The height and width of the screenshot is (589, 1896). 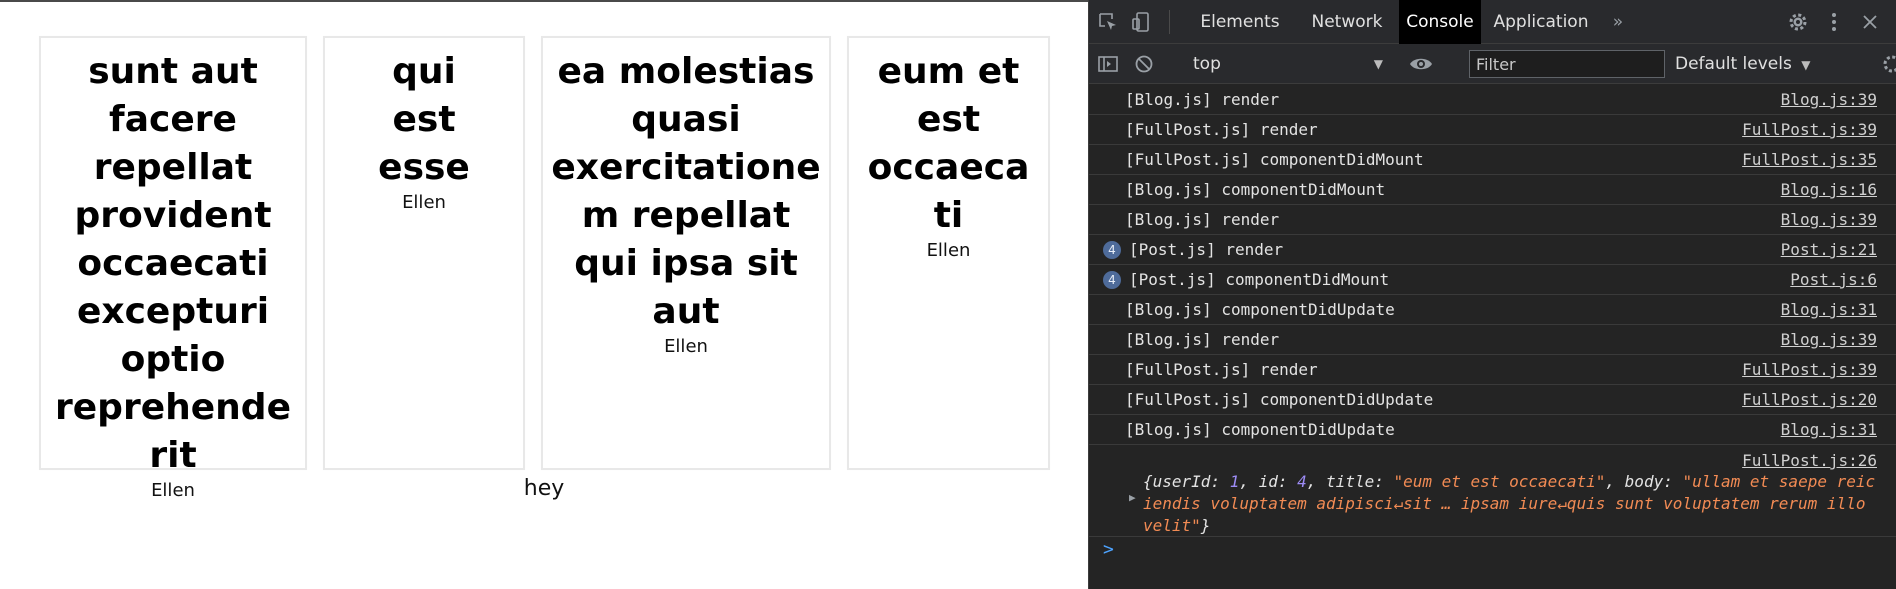 What do you see at coordinates (1440, 22) in the screenshot?
I see `tab-console: Console` at bounding box center [1440, 22].